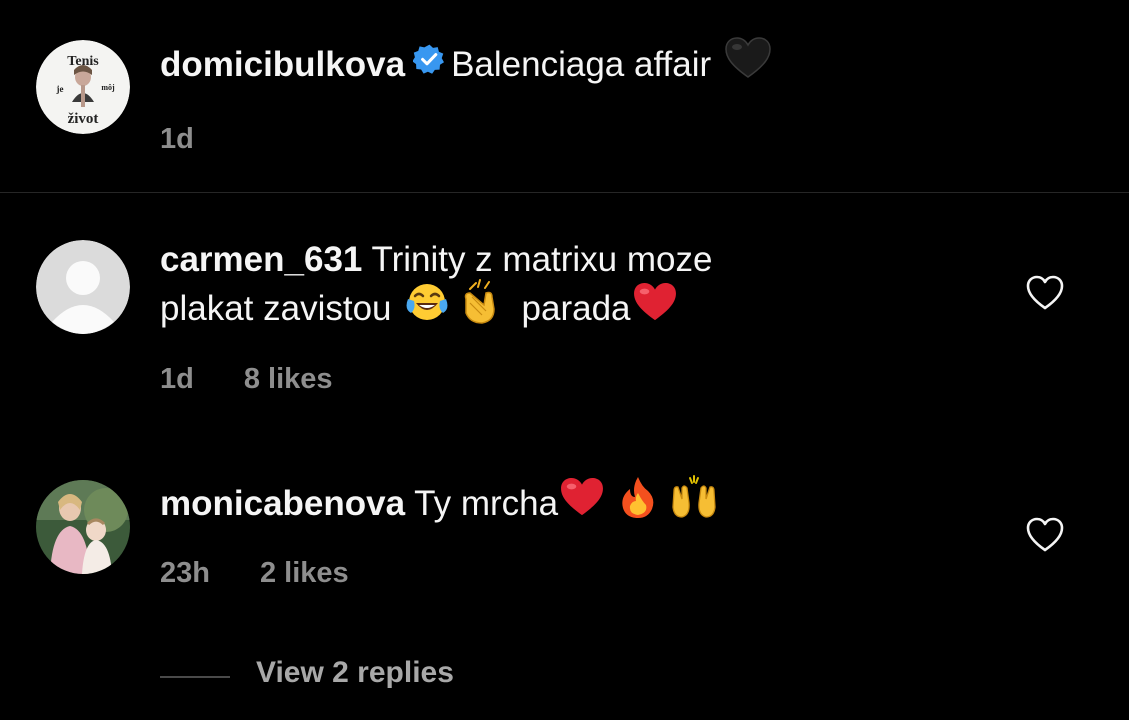  I want to click on post-time: 1d, so click(177, 139).